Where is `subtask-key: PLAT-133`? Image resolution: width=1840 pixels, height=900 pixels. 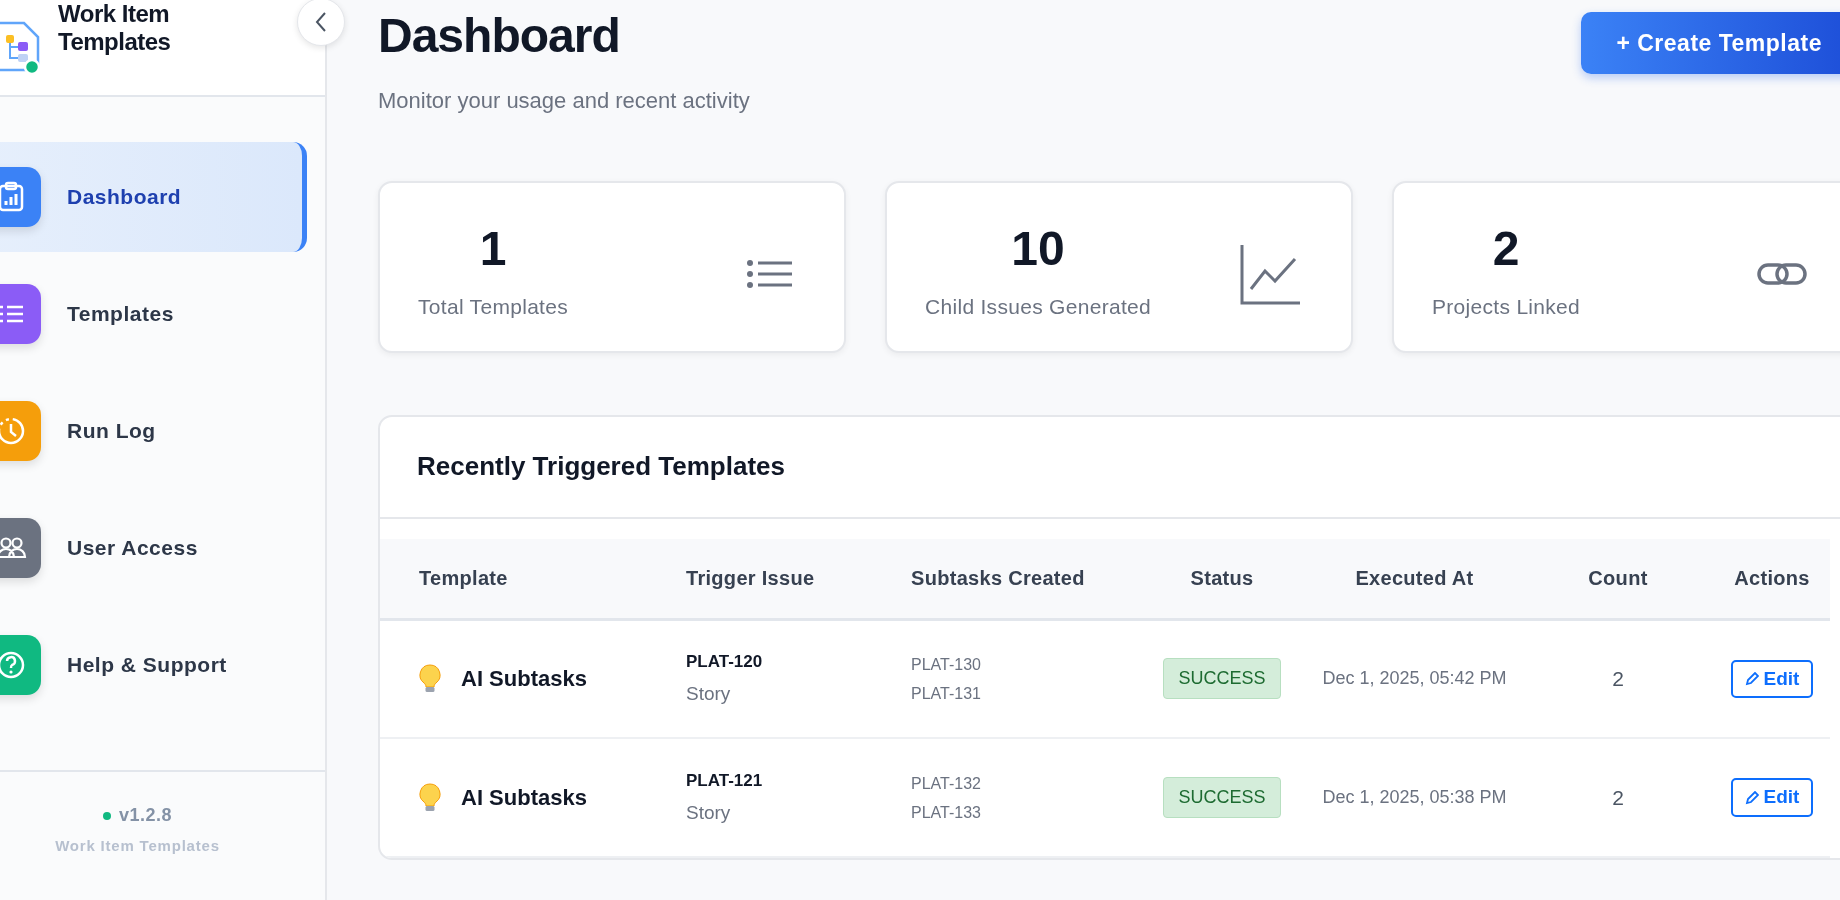
subtask-key: PLAT-133 is located at coordinates (1024, 812).